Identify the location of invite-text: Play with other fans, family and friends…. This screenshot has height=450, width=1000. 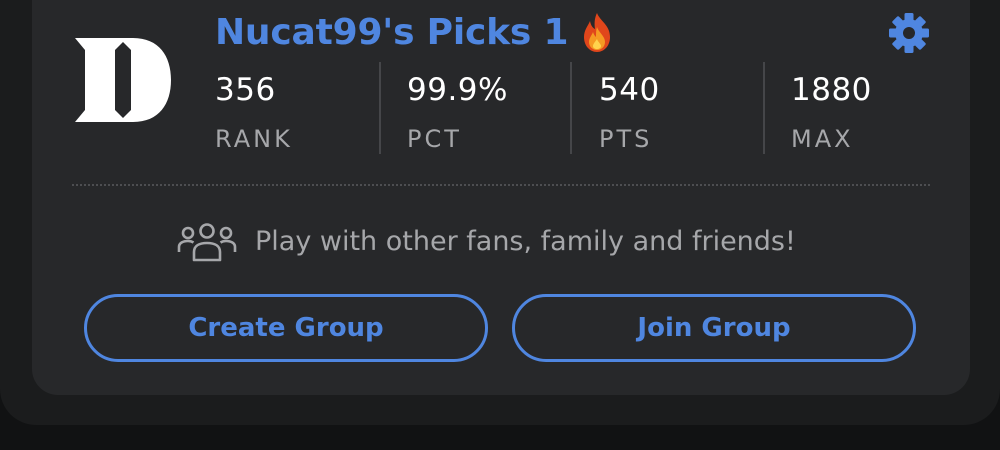
(525, 241).